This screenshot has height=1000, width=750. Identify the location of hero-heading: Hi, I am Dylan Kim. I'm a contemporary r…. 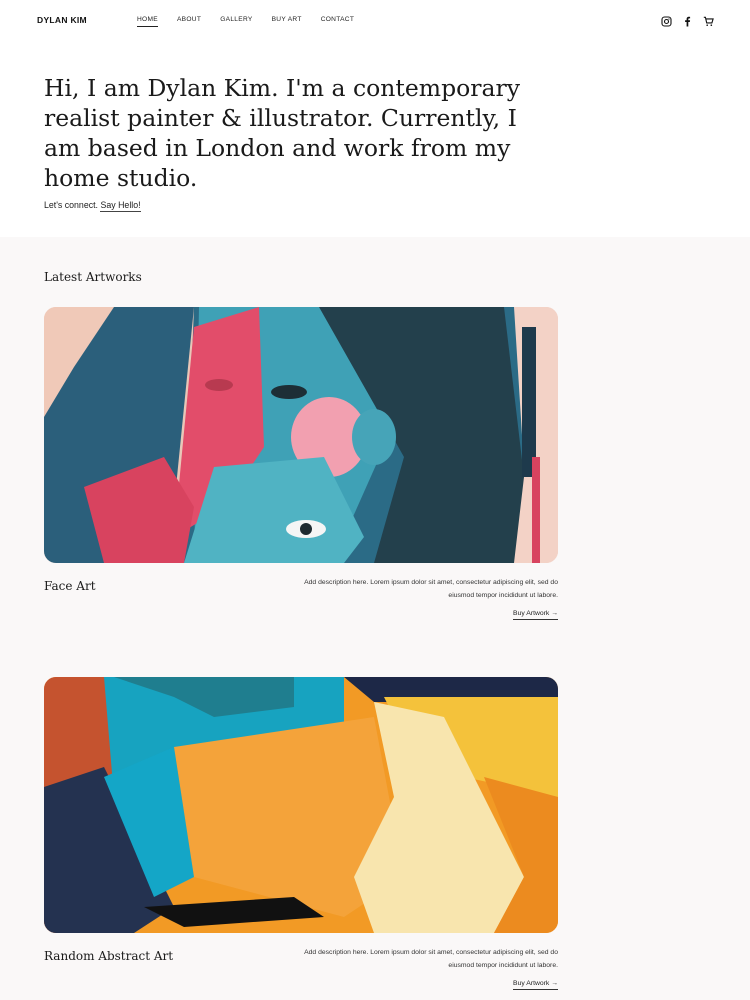
(282, 133).